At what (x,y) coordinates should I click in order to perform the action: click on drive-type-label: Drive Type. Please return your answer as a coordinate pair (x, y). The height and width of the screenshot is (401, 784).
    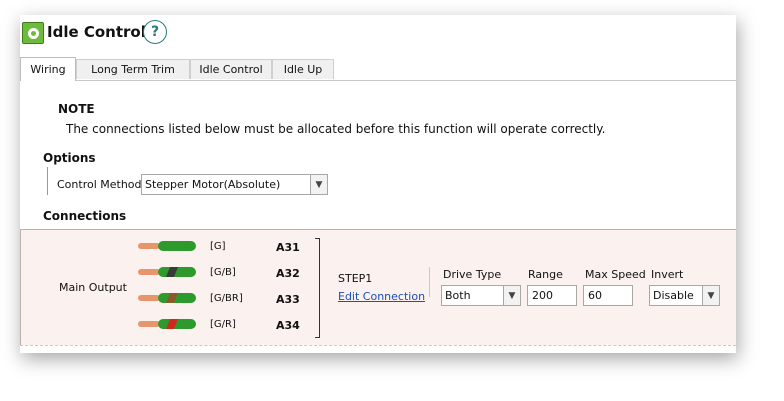
    Looking at the image, I should click on (472, 274).